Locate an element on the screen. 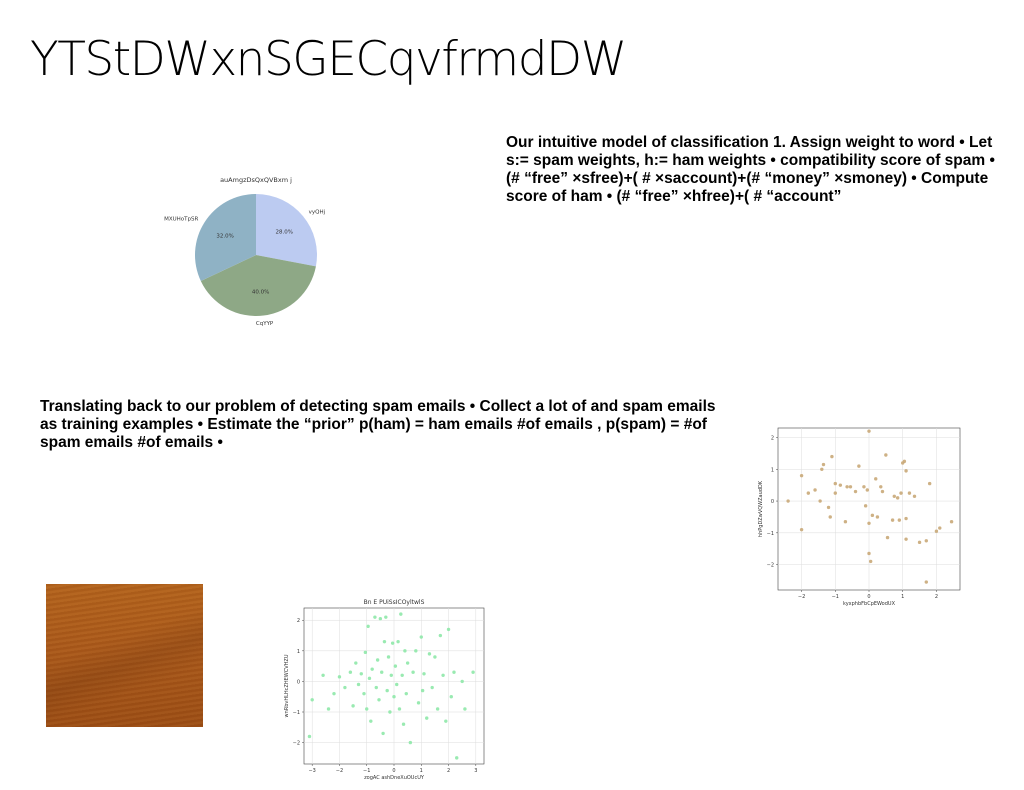 Image resolution: width=1024 pixels, height=790 pixels. x-tick-label: −3 is located at coordinates (311, 771).